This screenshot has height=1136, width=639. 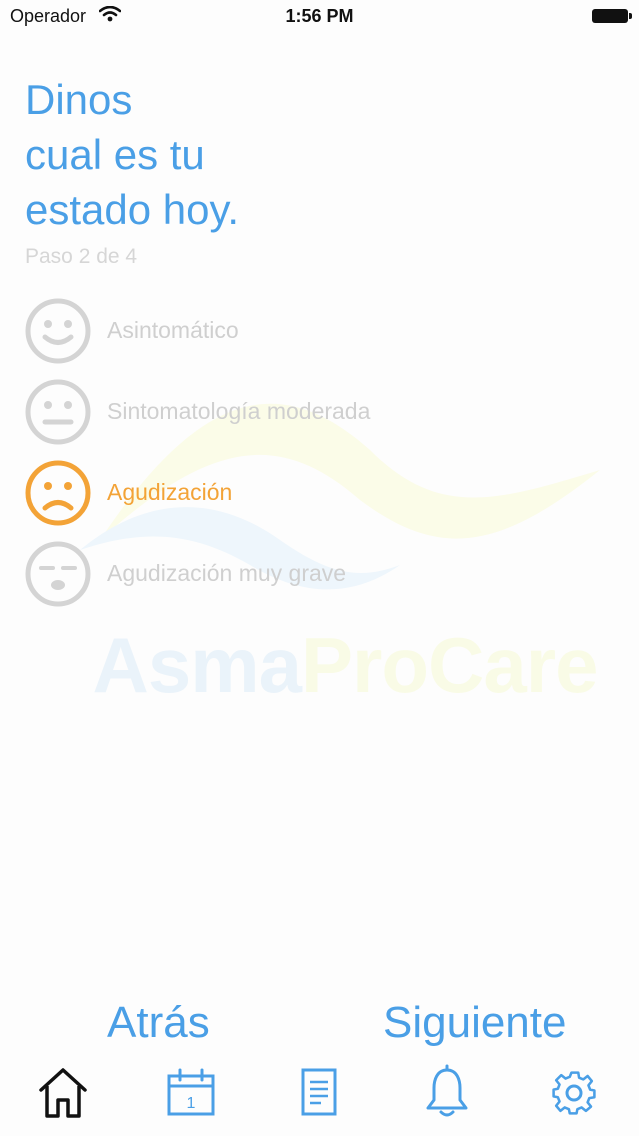 I want to click on tab-home, so click(x=63, y=1093).